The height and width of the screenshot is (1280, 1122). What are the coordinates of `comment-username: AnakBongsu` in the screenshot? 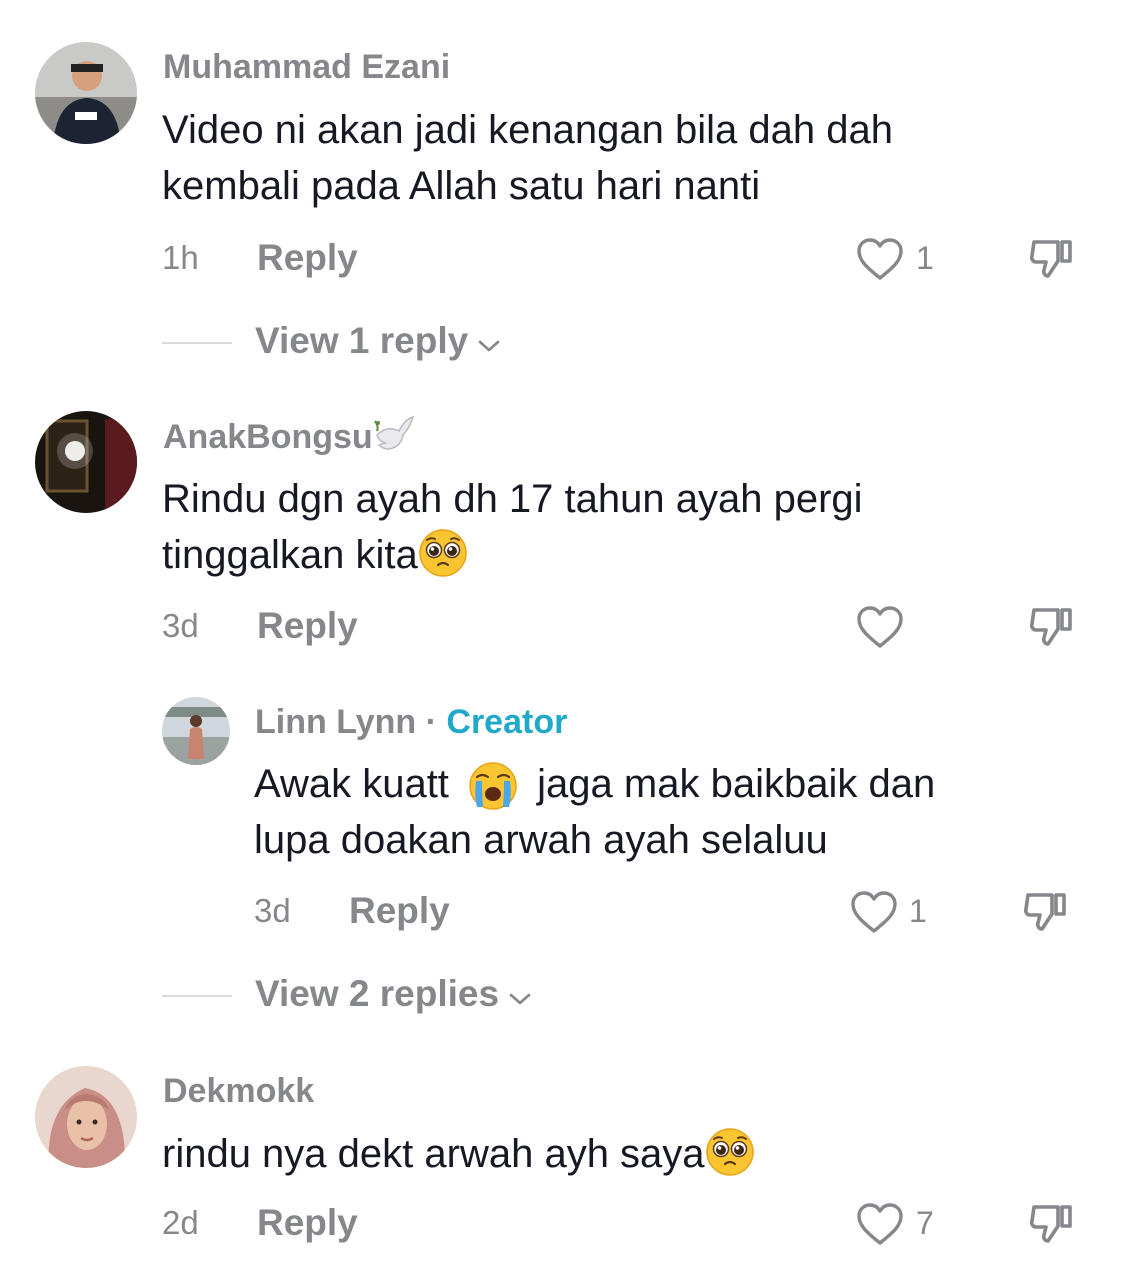 It's located at (290, 436).